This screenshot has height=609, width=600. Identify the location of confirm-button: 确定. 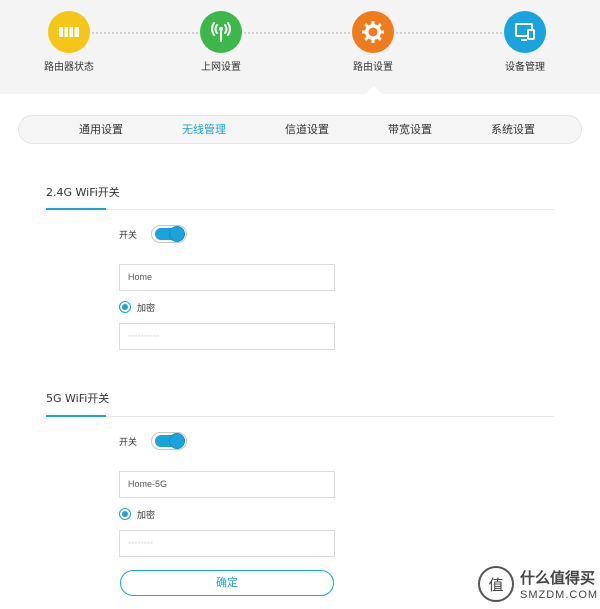
(227, 583).